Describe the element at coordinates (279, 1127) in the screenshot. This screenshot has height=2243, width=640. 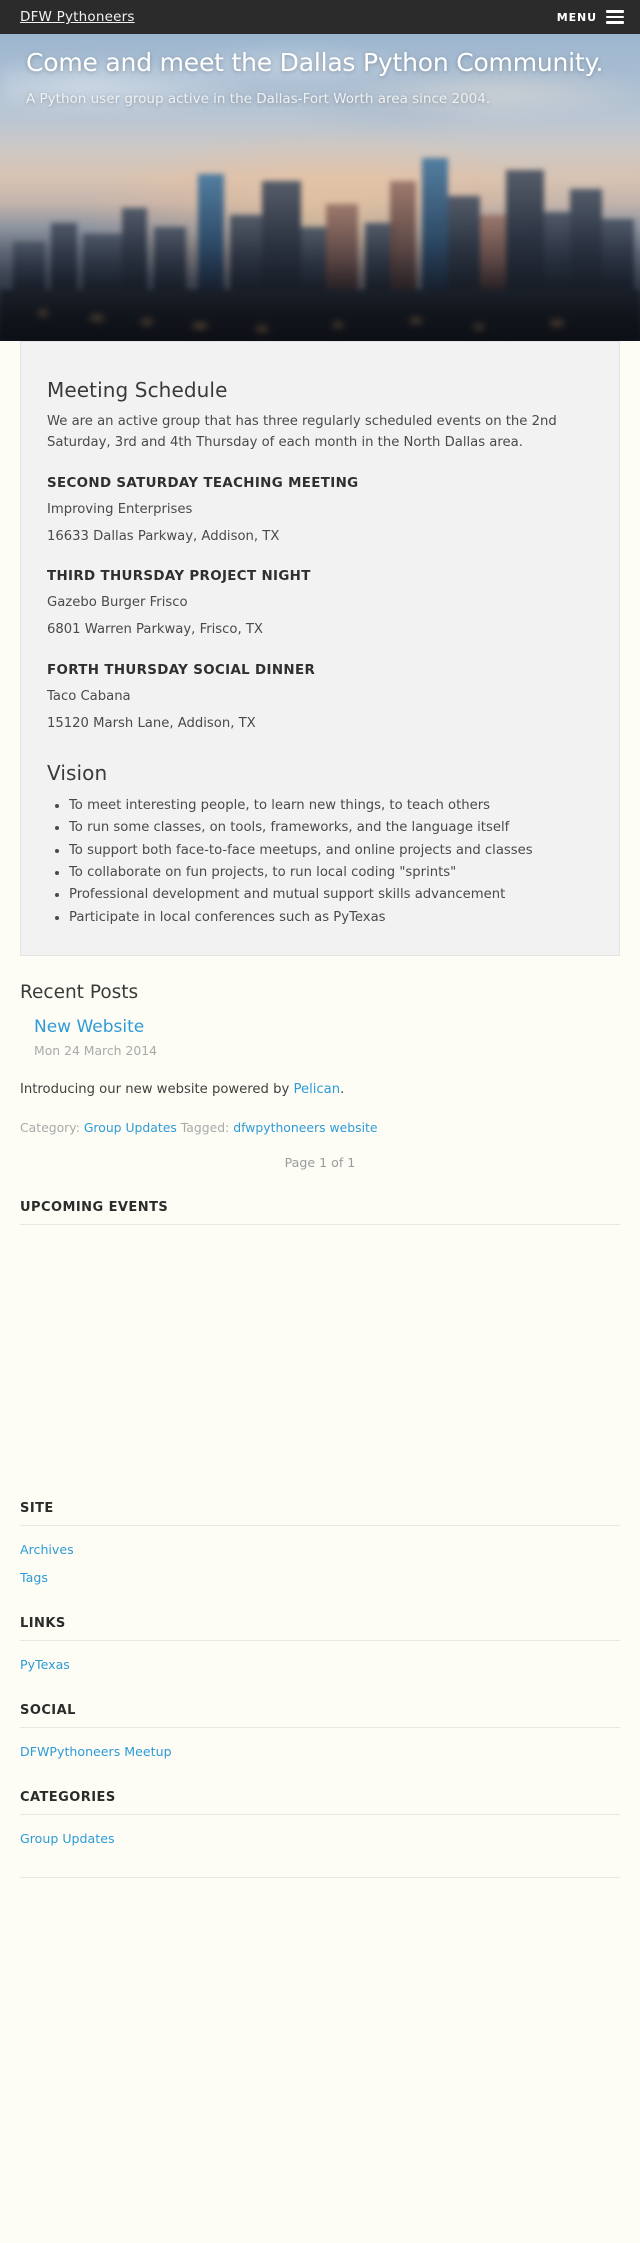
I see `tag-link: dfwpythoneers` at that location.